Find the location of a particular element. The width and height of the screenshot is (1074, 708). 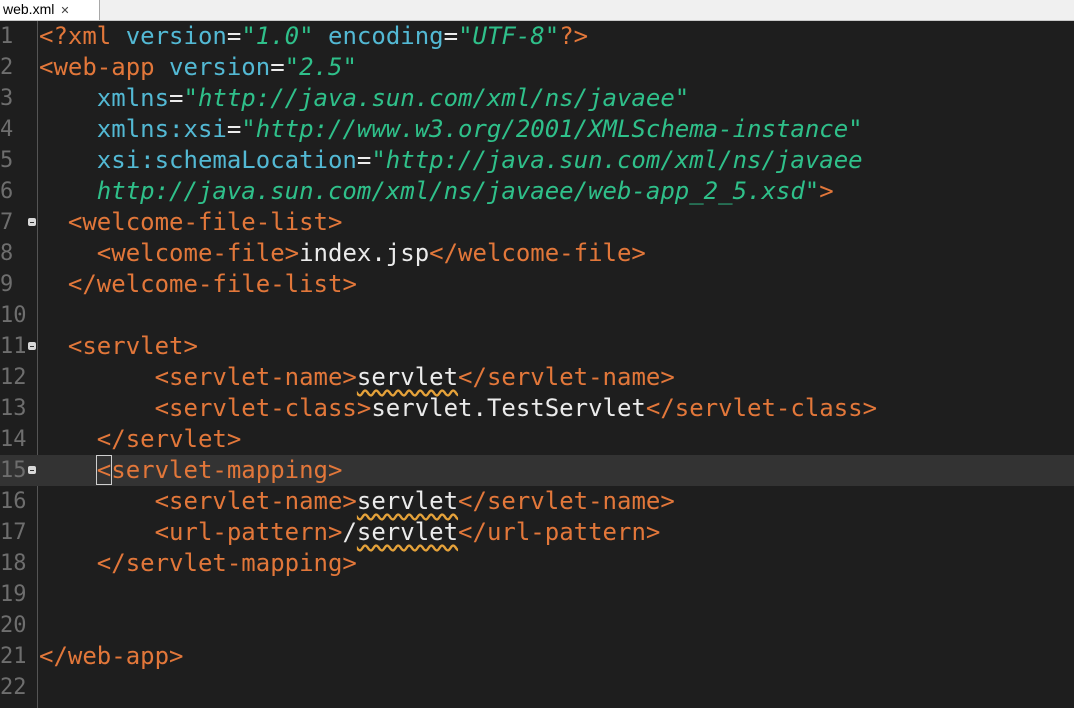

code-token: index.jsp is located at coordinates (364, 253).